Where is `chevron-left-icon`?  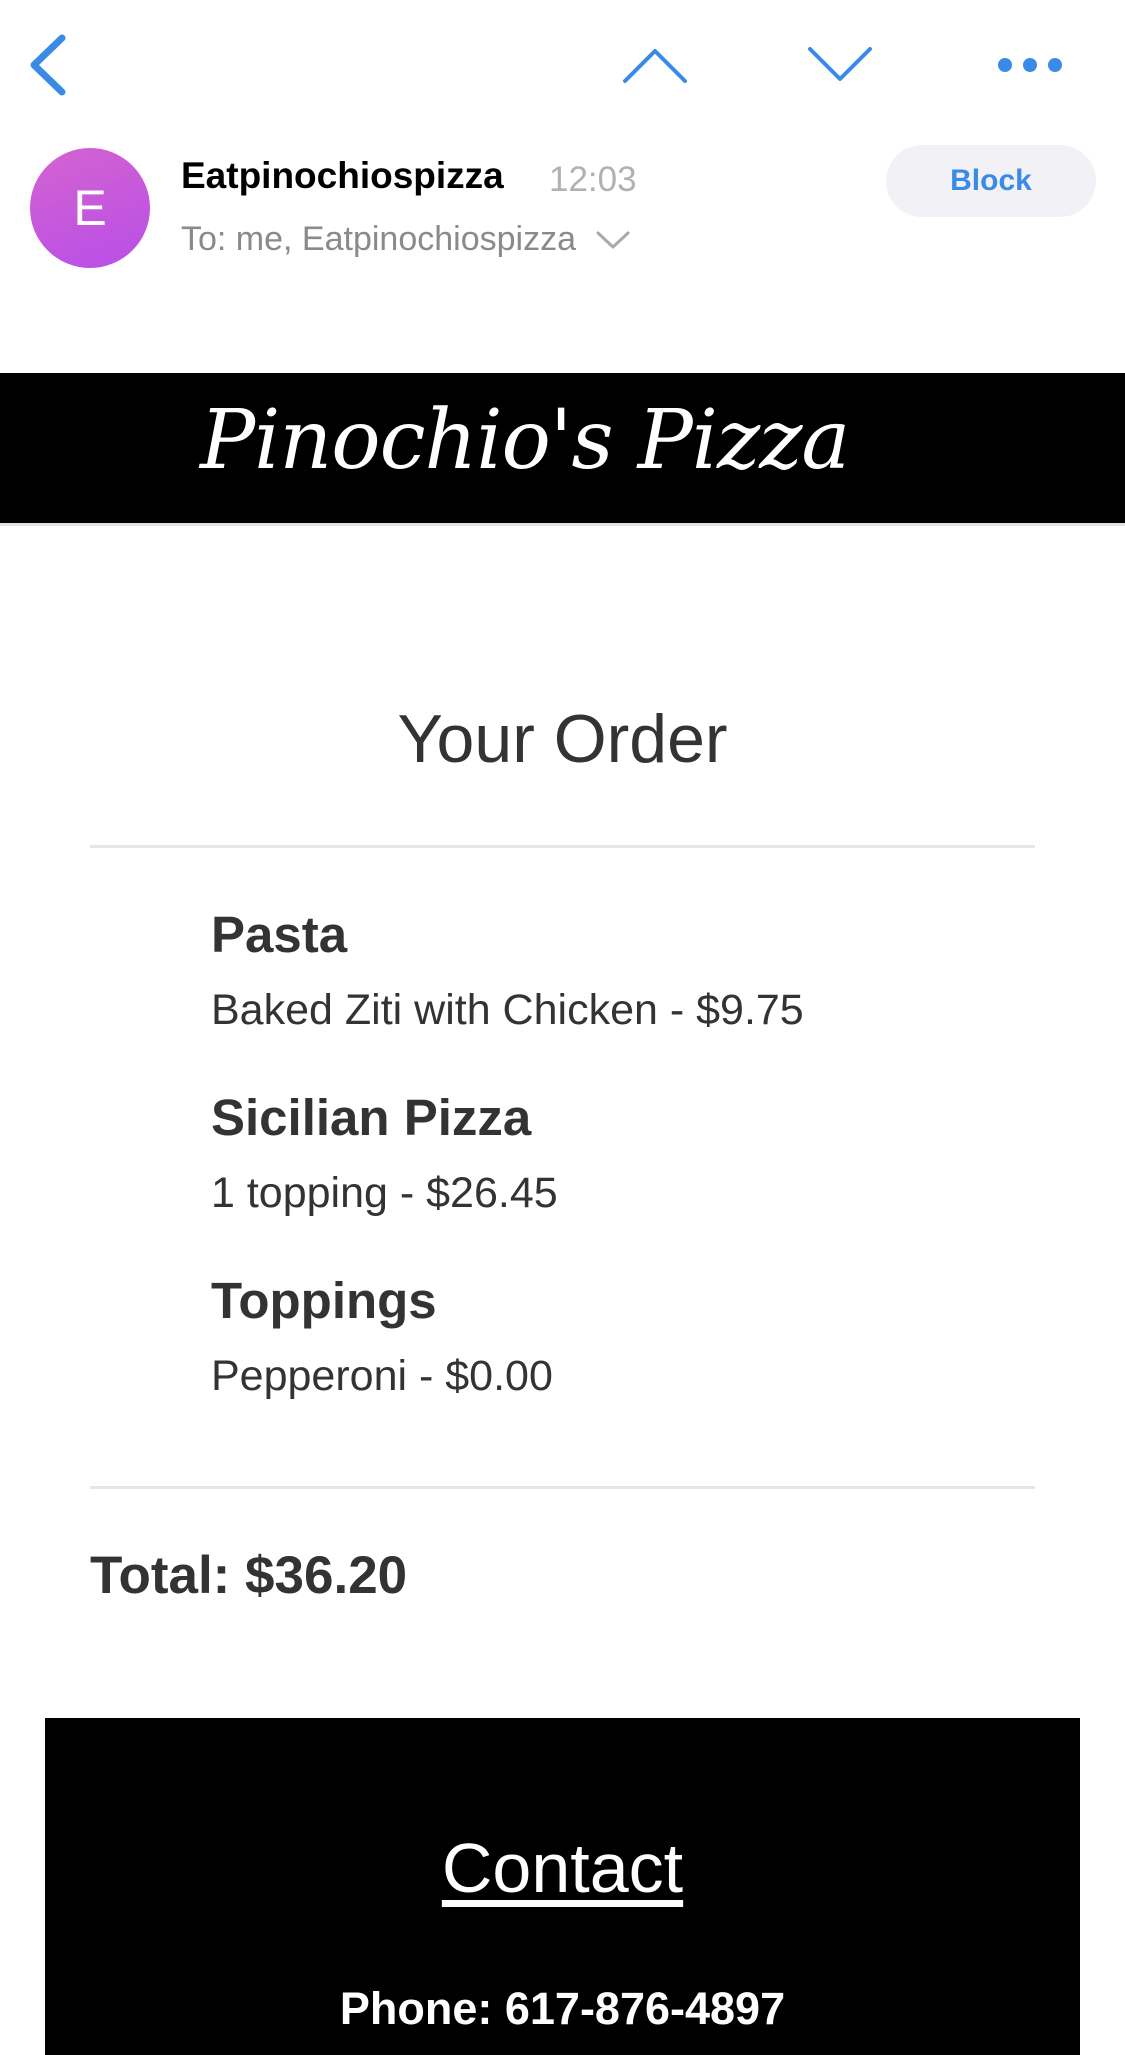
chevron-left-icon is located at coordinates (48, 65).